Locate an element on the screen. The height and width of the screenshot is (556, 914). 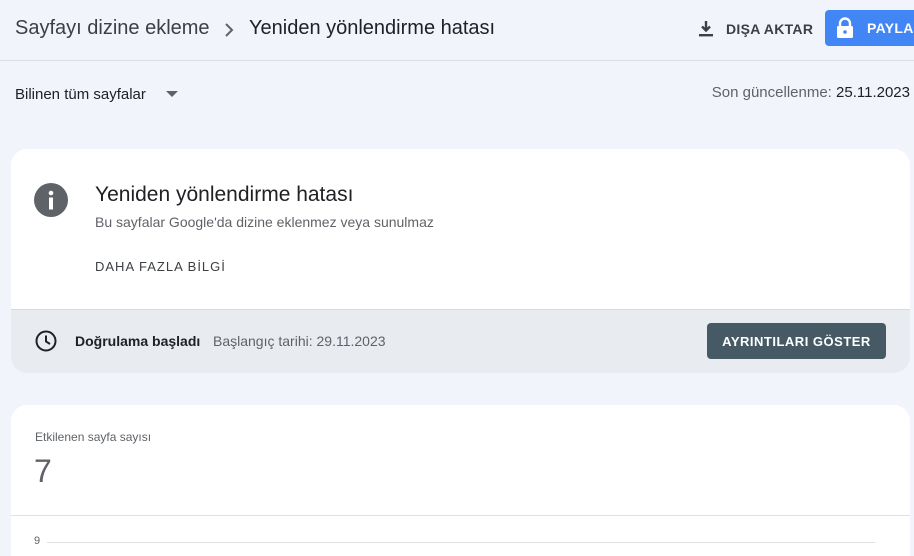
info-icon is located at coordinates (51, 200).